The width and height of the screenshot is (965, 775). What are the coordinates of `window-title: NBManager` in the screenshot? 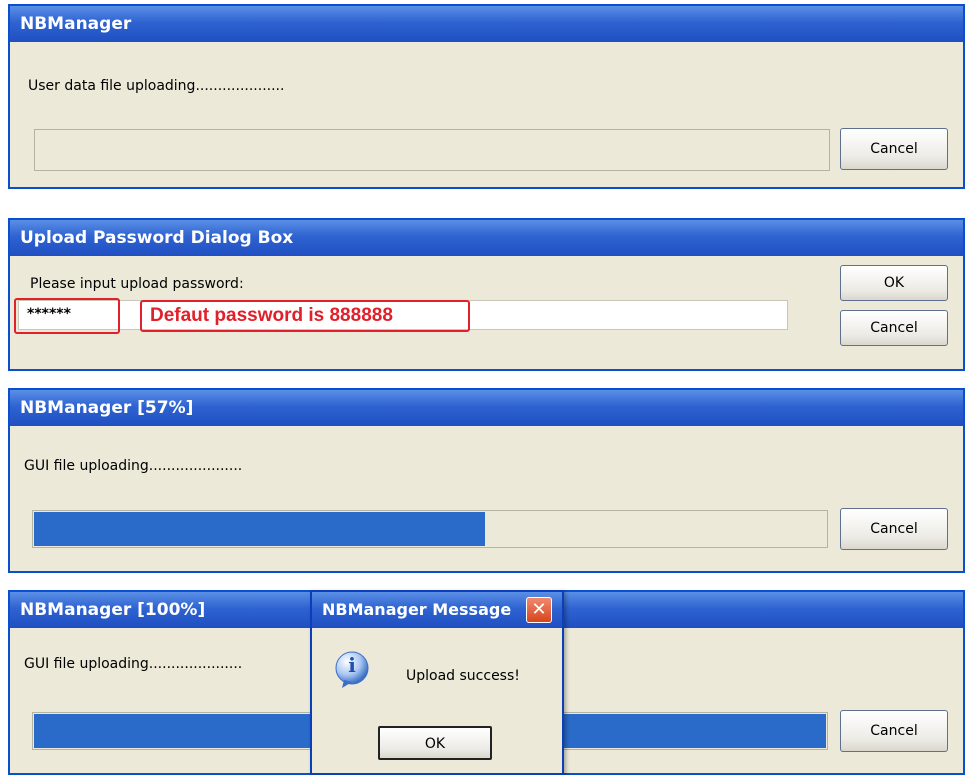 It's located at (486, 24).